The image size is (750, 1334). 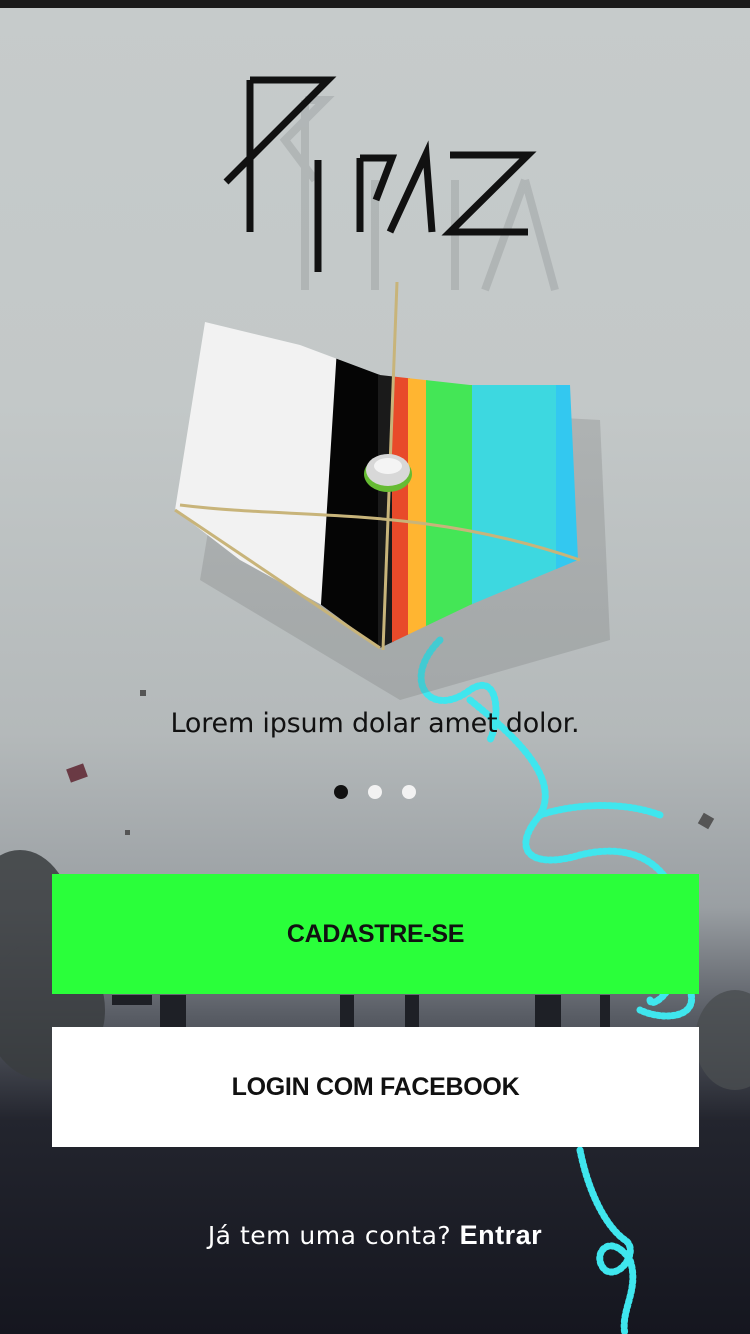 I want to click on page-indicator, so click(x=375, y=792).